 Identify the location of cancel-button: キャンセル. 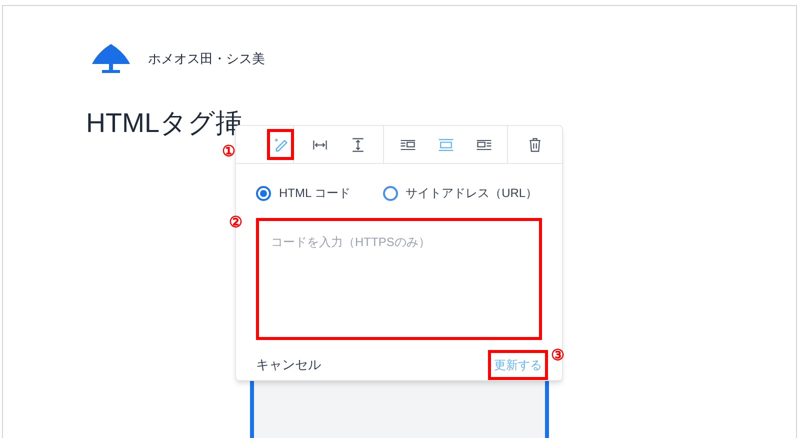
(288, 365).